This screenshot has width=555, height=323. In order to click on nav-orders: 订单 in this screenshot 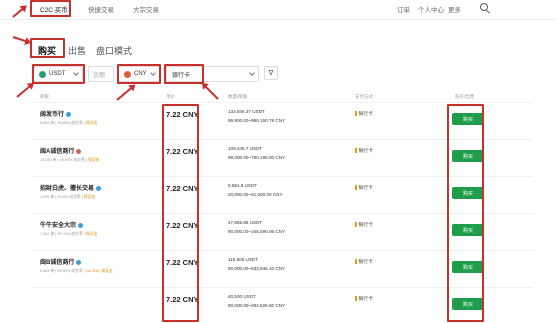, I will do `click(403, 9)`.